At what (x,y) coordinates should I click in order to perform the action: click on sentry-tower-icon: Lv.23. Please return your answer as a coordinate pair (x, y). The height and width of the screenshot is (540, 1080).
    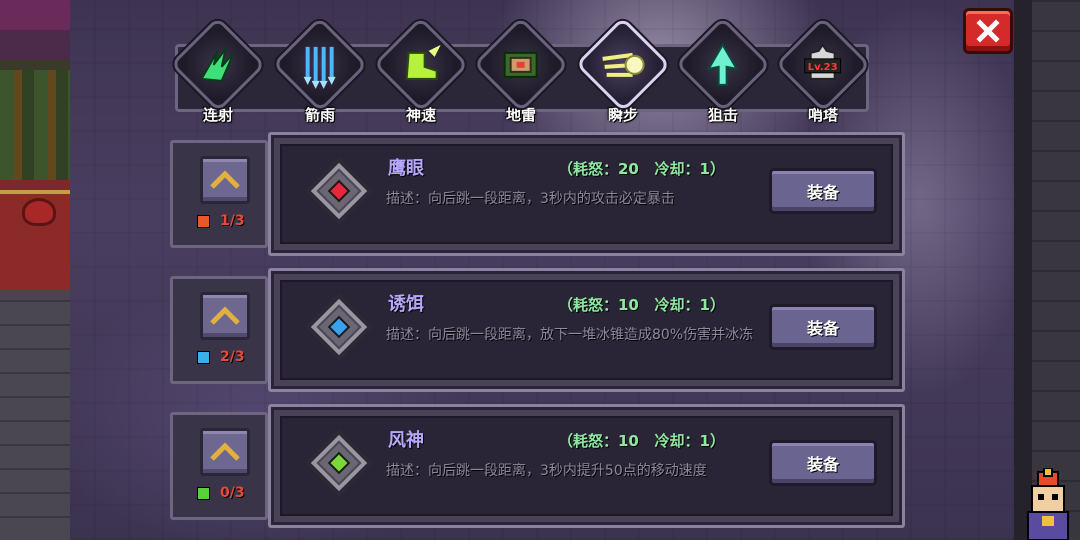
    Looking at the image, I should click on (823, 61).